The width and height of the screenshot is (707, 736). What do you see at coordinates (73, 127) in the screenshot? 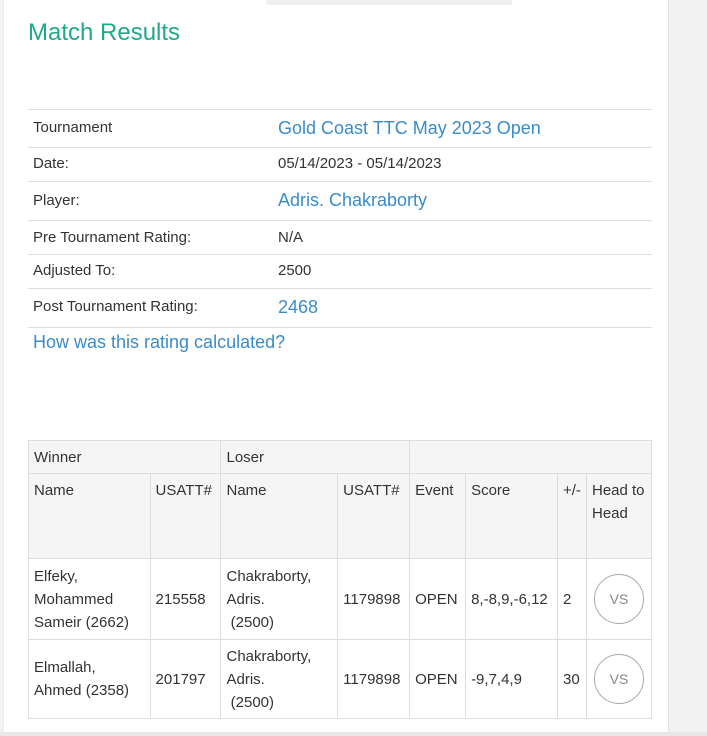
I see `tournament-label: Tournament` at bounding box center [73, 127].